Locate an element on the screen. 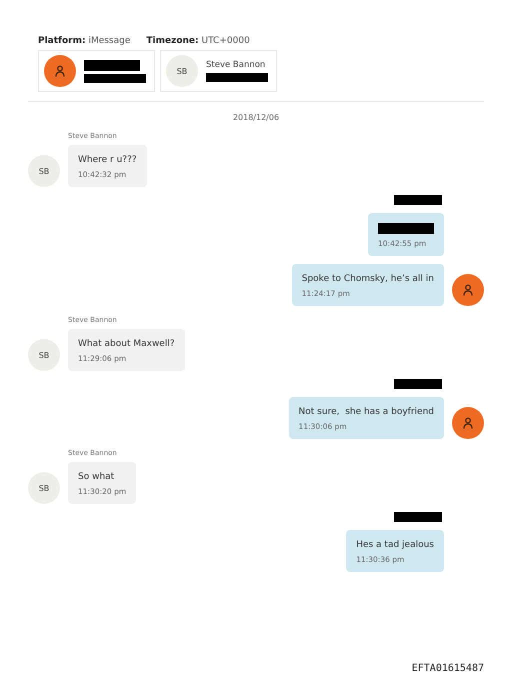 This screenshot has width=512, height=678. participant-name: Steve Bannon is located at coordinates (236, 65).